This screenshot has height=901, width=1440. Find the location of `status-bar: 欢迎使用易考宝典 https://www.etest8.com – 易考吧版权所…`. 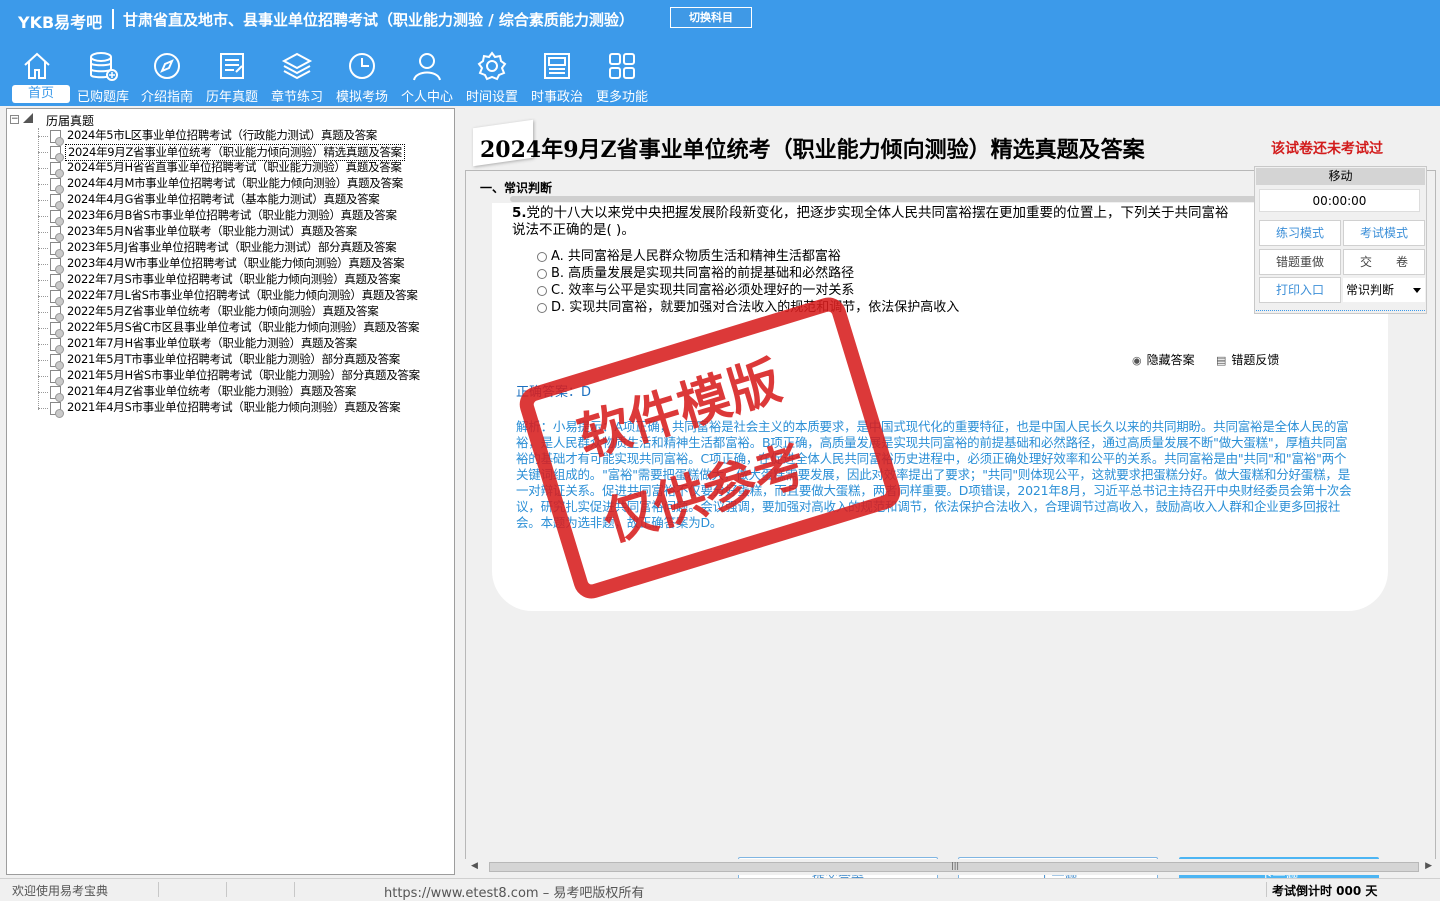

status-bar: 欢迎使用易考宝典 https://www.etest8.com – 易考吧版权所… is located at coordinates (720, 889).